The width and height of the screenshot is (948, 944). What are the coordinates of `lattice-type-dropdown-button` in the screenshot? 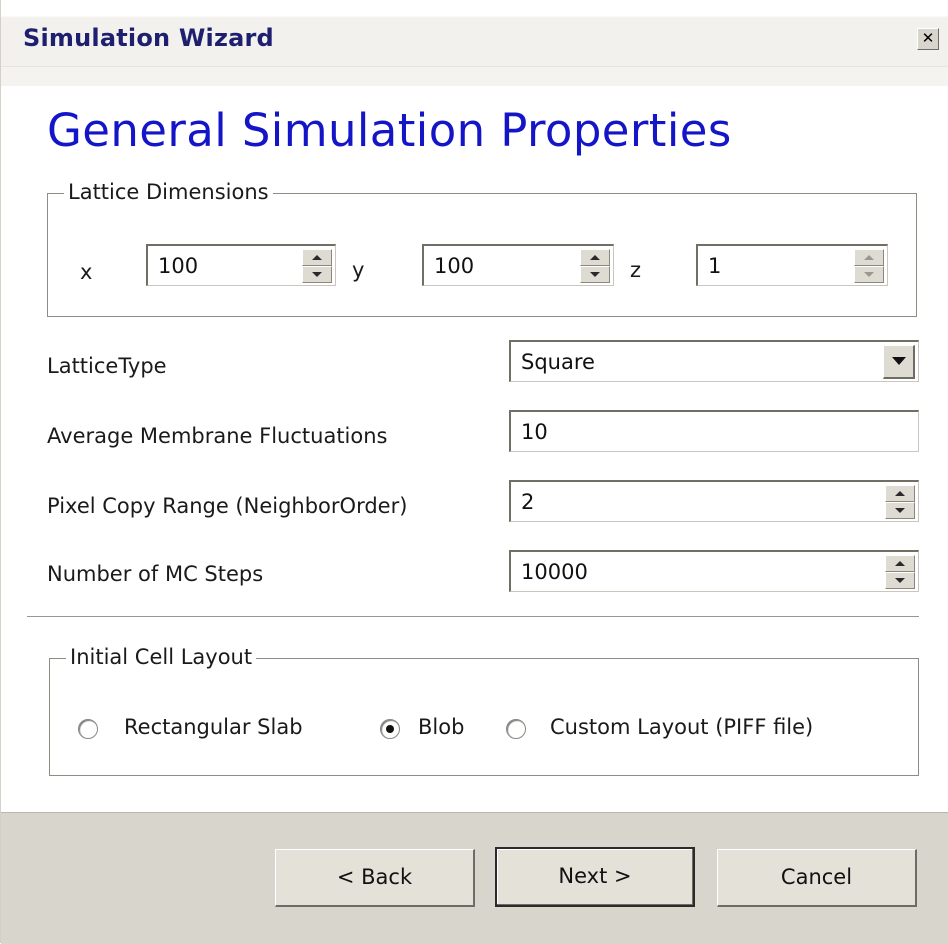 It's located at (899, 362).